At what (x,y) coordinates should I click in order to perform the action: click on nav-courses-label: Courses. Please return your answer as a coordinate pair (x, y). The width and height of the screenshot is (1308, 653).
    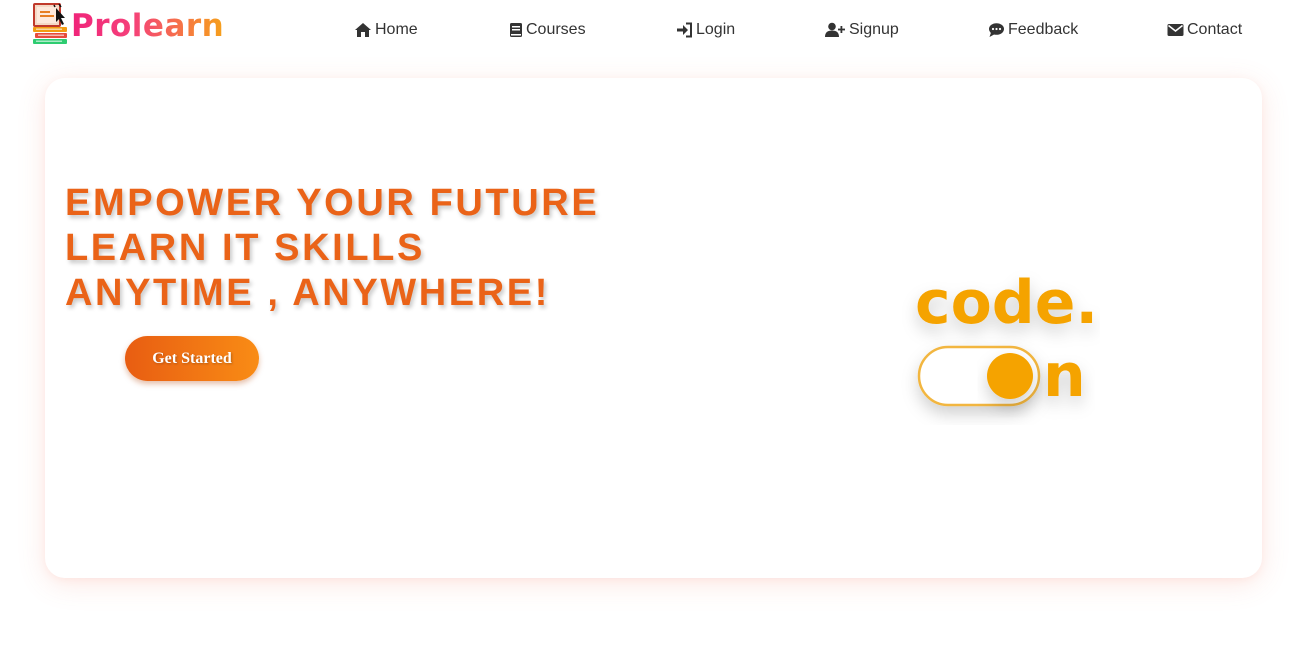
    Looking at the image, I should click on (556, 29).